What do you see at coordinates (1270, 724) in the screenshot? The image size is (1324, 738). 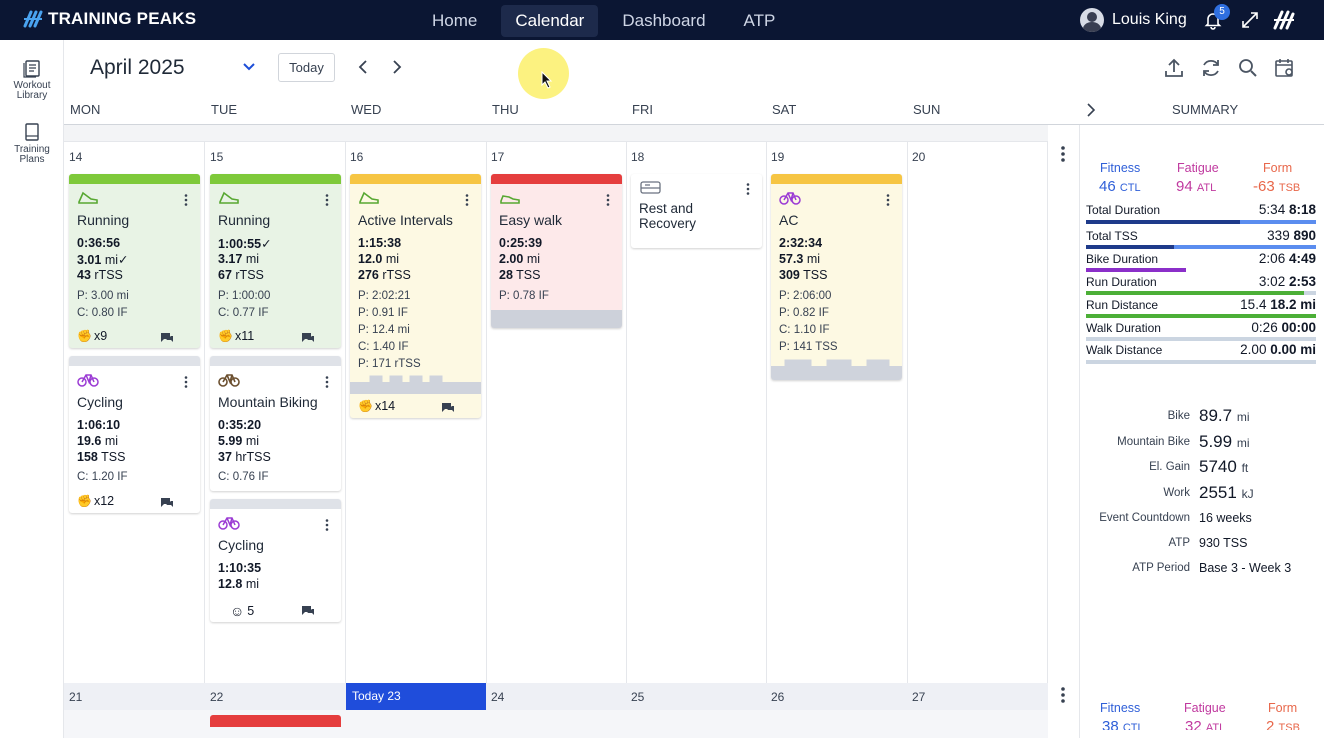 I see `form-value: 2` at bounding box center [1270, 724].